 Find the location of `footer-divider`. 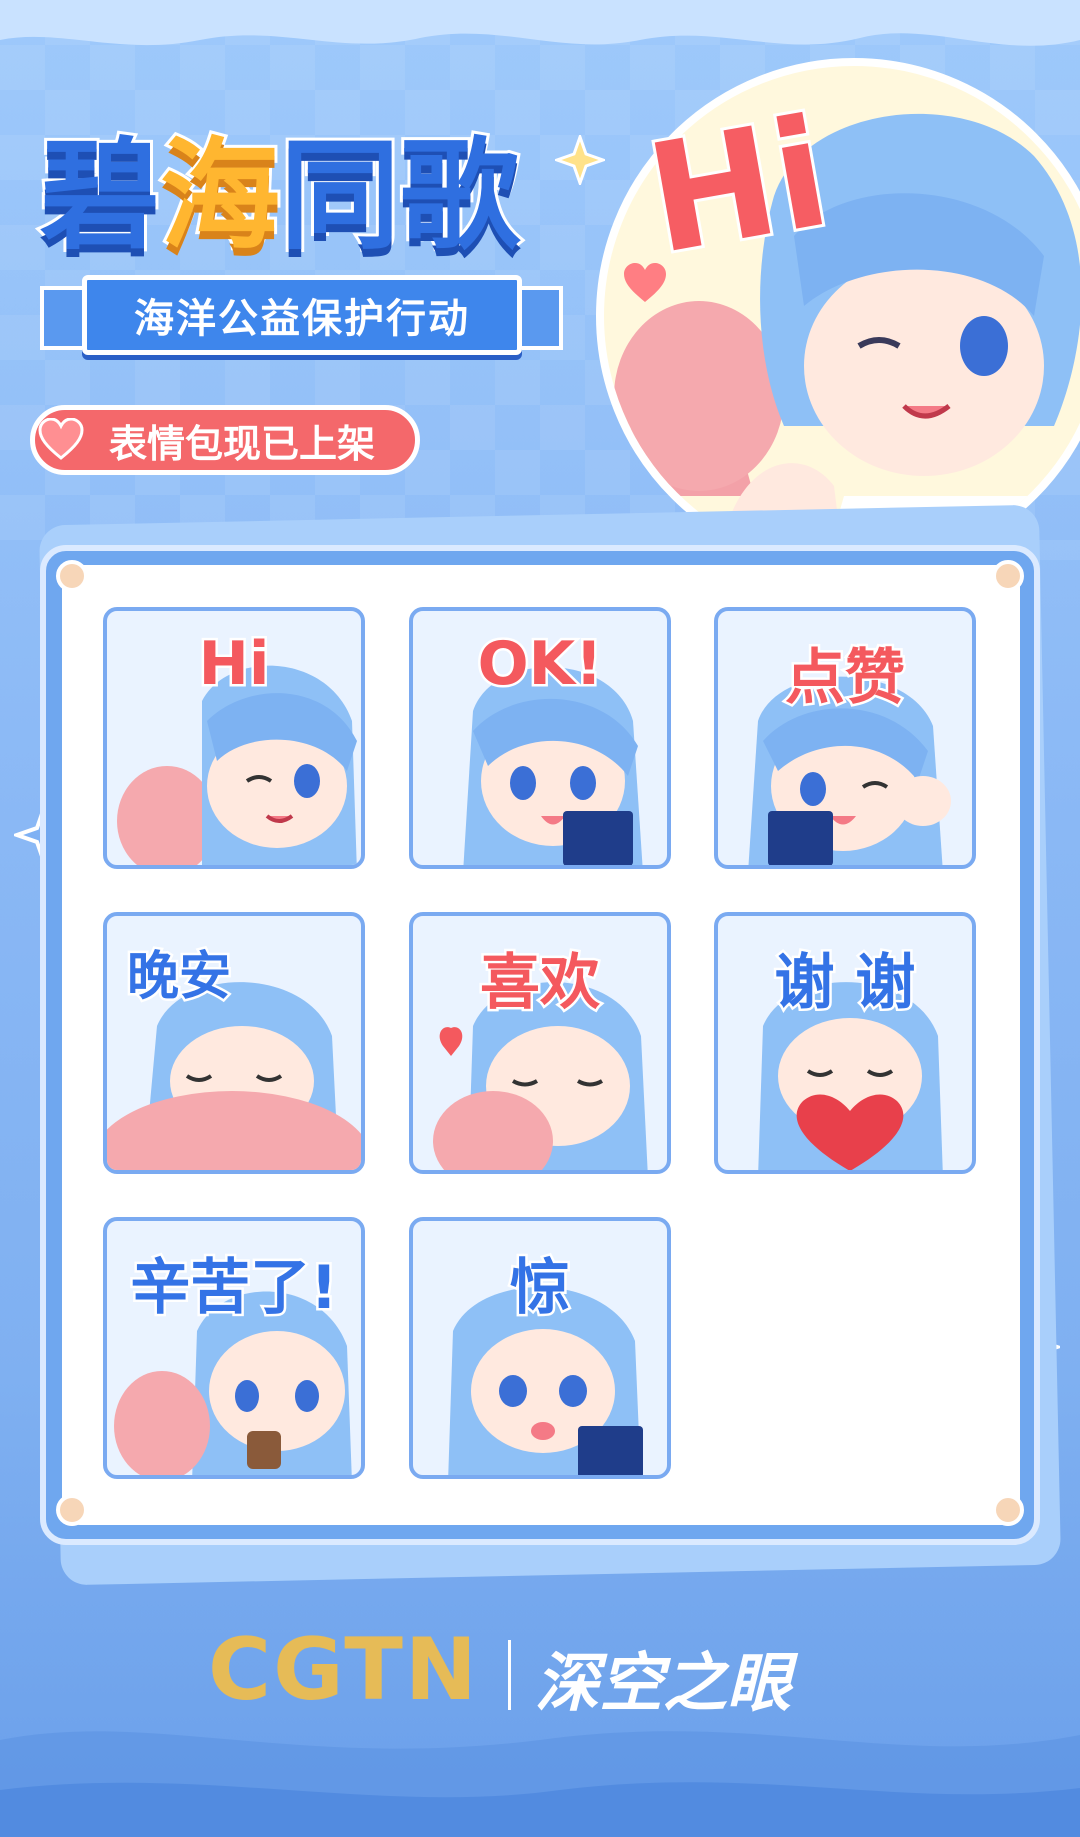

footer-divider is located at coordinates (509, 1675).